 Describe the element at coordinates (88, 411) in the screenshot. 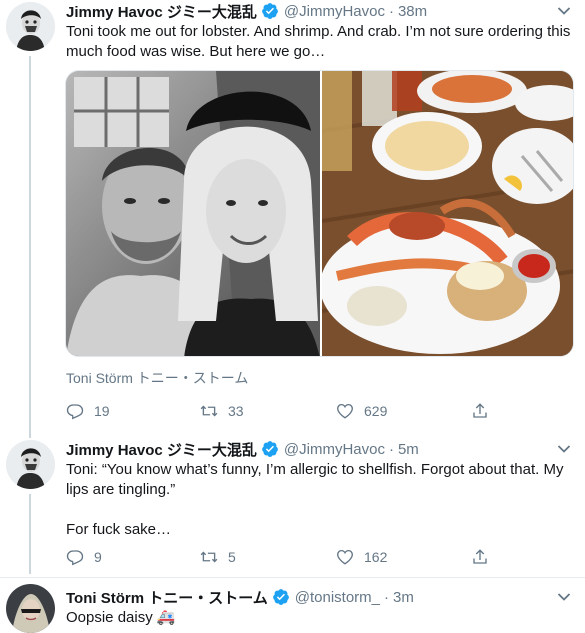

I see `reply-button: 19` at that location.